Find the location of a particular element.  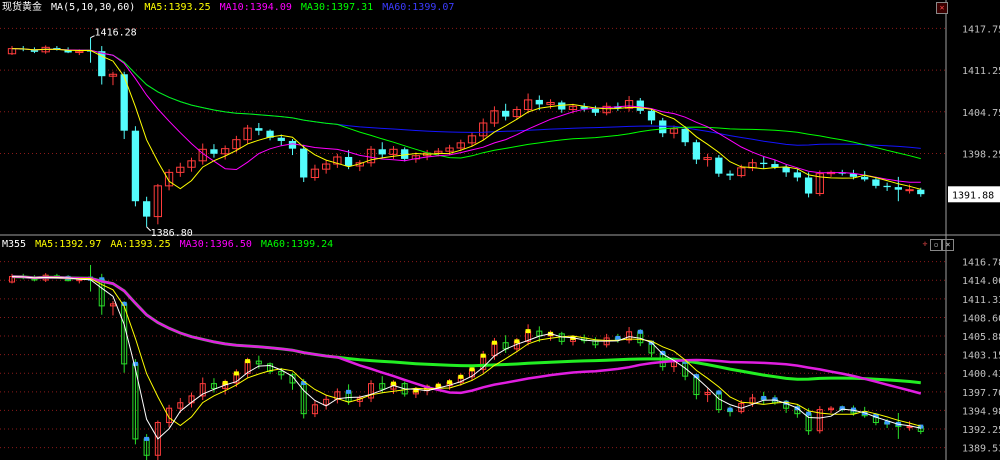

crosshair-icon: ✛ is located at coordinates (925, 244).